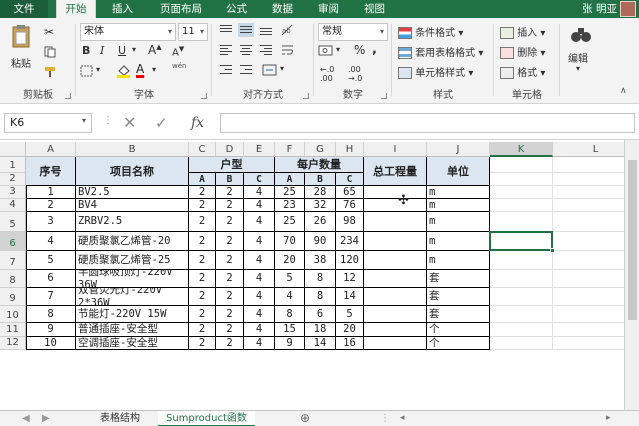  What do you see at coordinates (402, 418) in the screenshot?
I see `hscroll-left-icon: ◂` at bounding box center [402, 418].